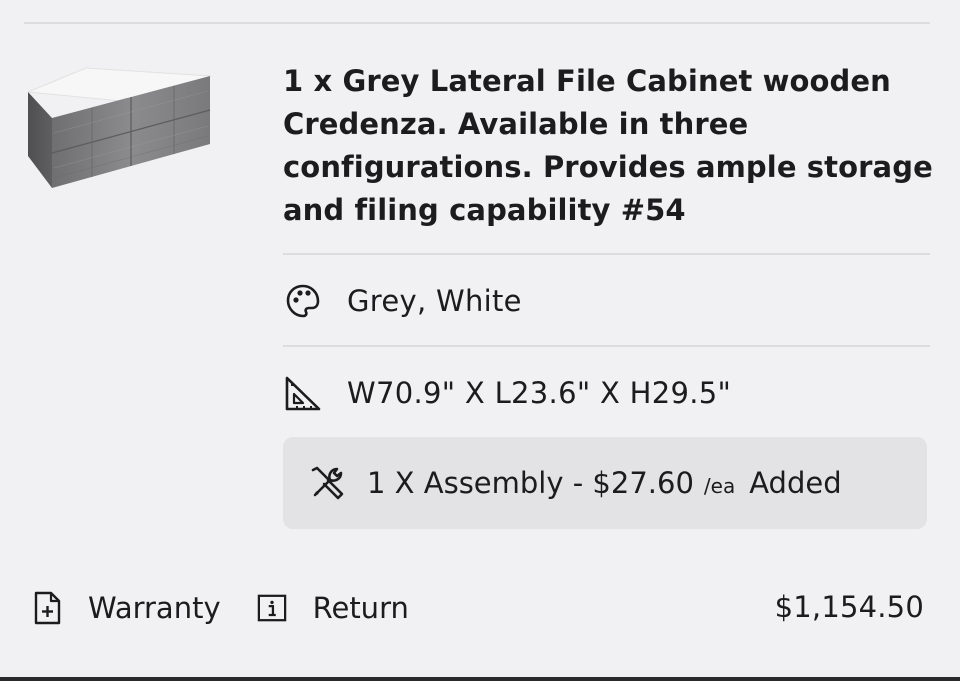 The width and height of the screenshot is (960, 681). What do you see at coordinates (480, 679) in the screenshot?
I see `bottom-border` at bounding box center [480, 679].